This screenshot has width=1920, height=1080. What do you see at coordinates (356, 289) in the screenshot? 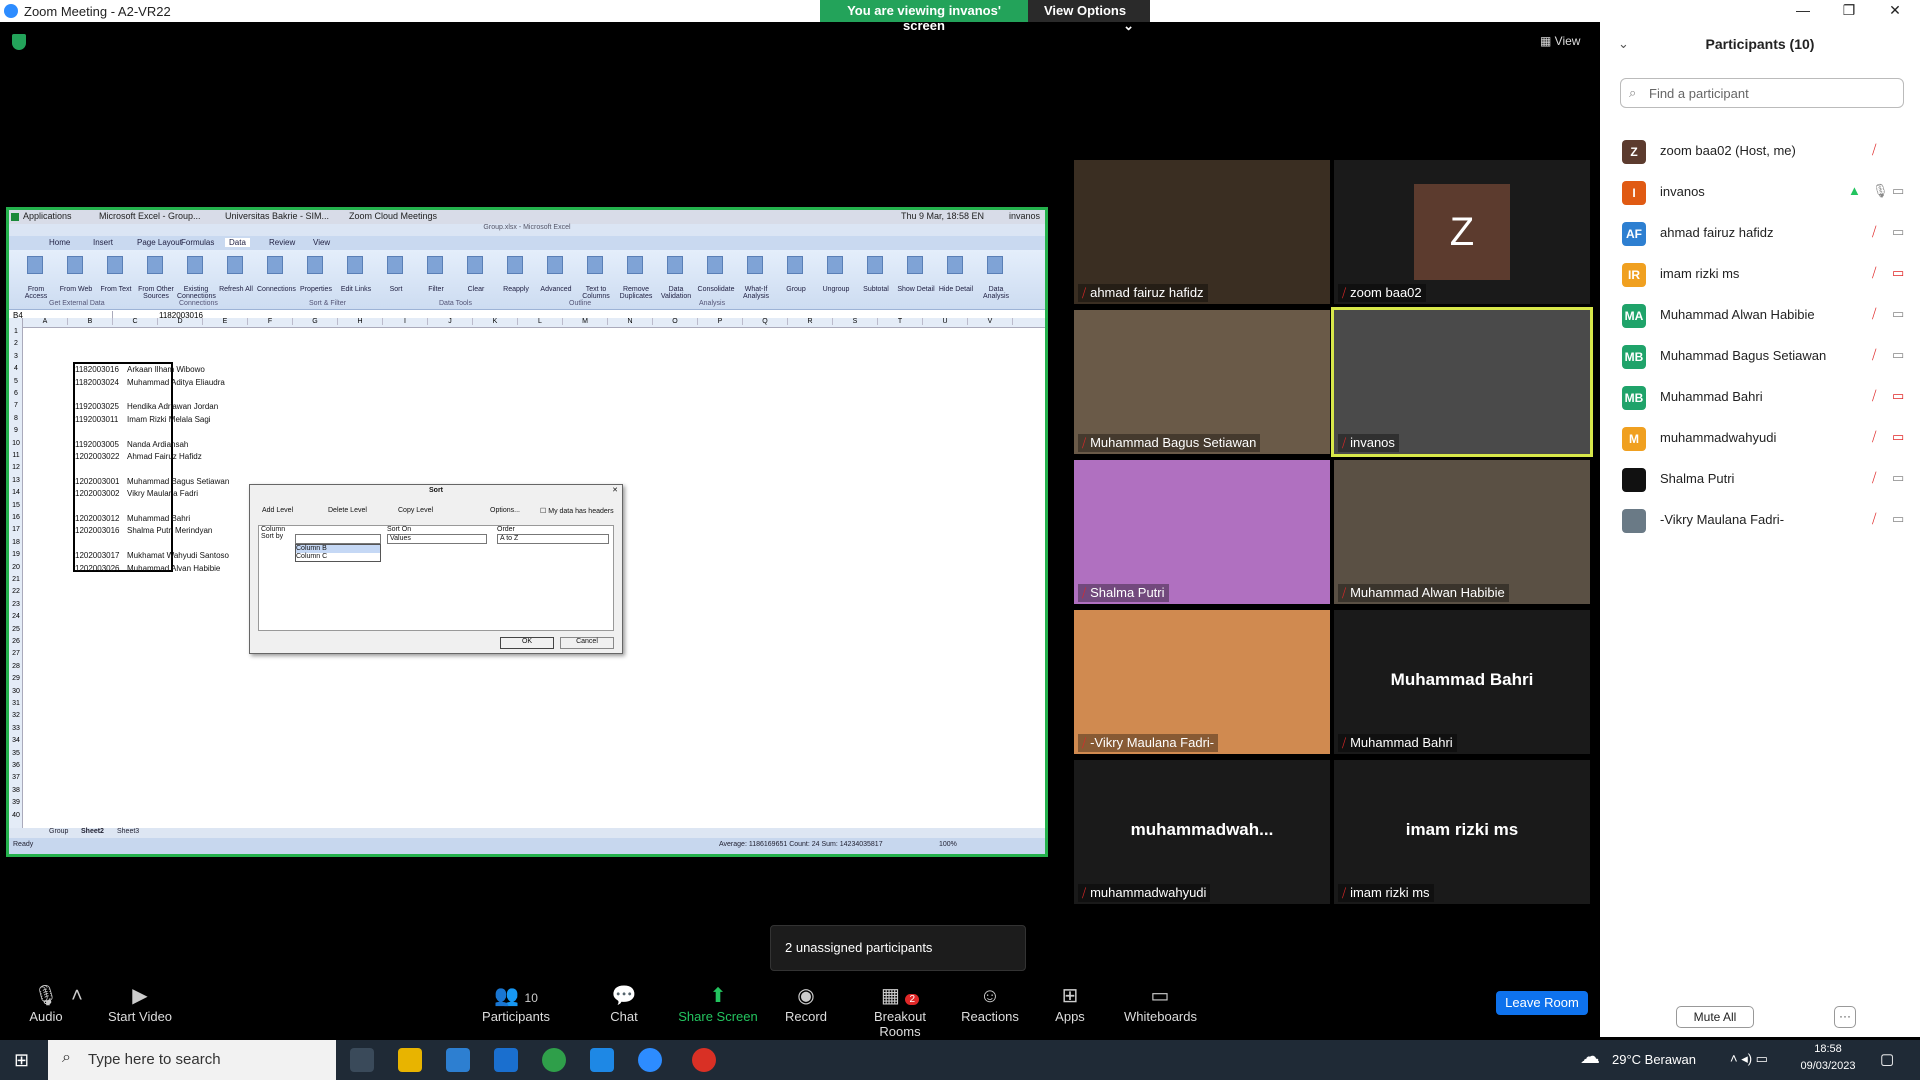
I see `ribbon-button: Edit Links` at bounding box center [356, 289].